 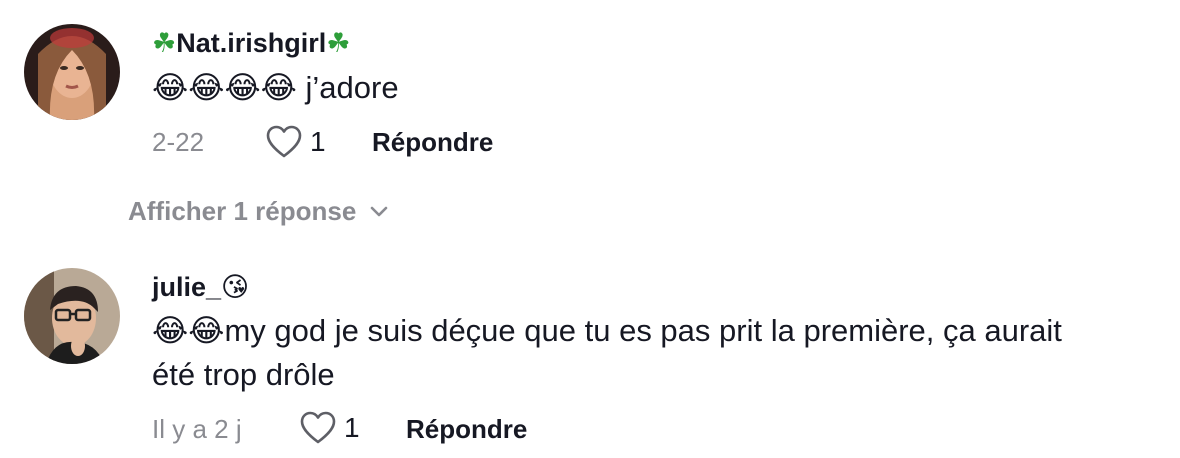 I want to click on view-replies-button: Afficher 1 réponse, so click(x=258, y=211).